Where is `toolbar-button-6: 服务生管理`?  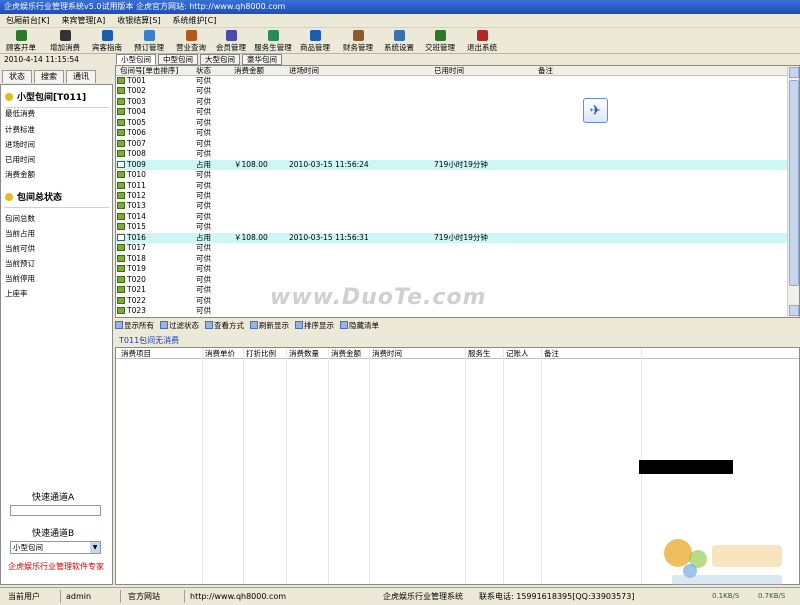 toolbar-button-6: 服务生管理 is located at coordinates (273, 41).